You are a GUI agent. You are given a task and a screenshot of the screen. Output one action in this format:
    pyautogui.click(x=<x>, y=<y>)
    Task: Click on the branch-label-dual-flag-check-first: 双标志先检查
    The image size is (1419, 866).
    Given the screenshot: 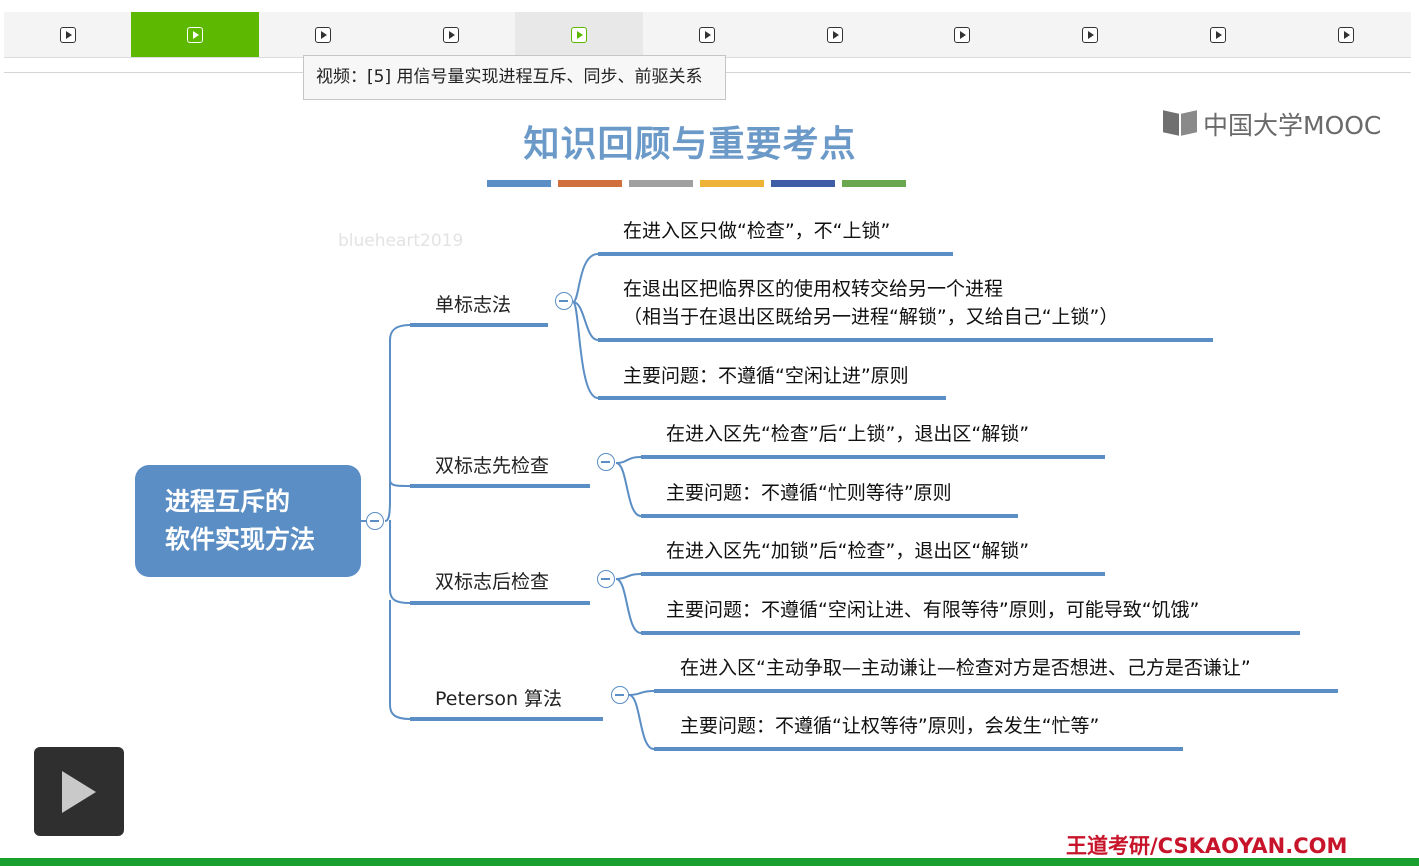 What is the action you would take?
    pyautogui.click(x=492, y=466)
    